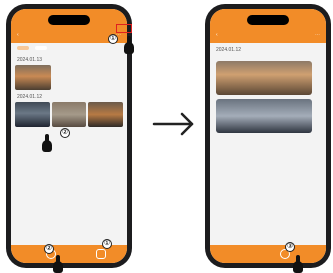  What do you see at coordinates (23, 48) in the screenshot?
I see `tab-photos` at bounding box center [23, 48].